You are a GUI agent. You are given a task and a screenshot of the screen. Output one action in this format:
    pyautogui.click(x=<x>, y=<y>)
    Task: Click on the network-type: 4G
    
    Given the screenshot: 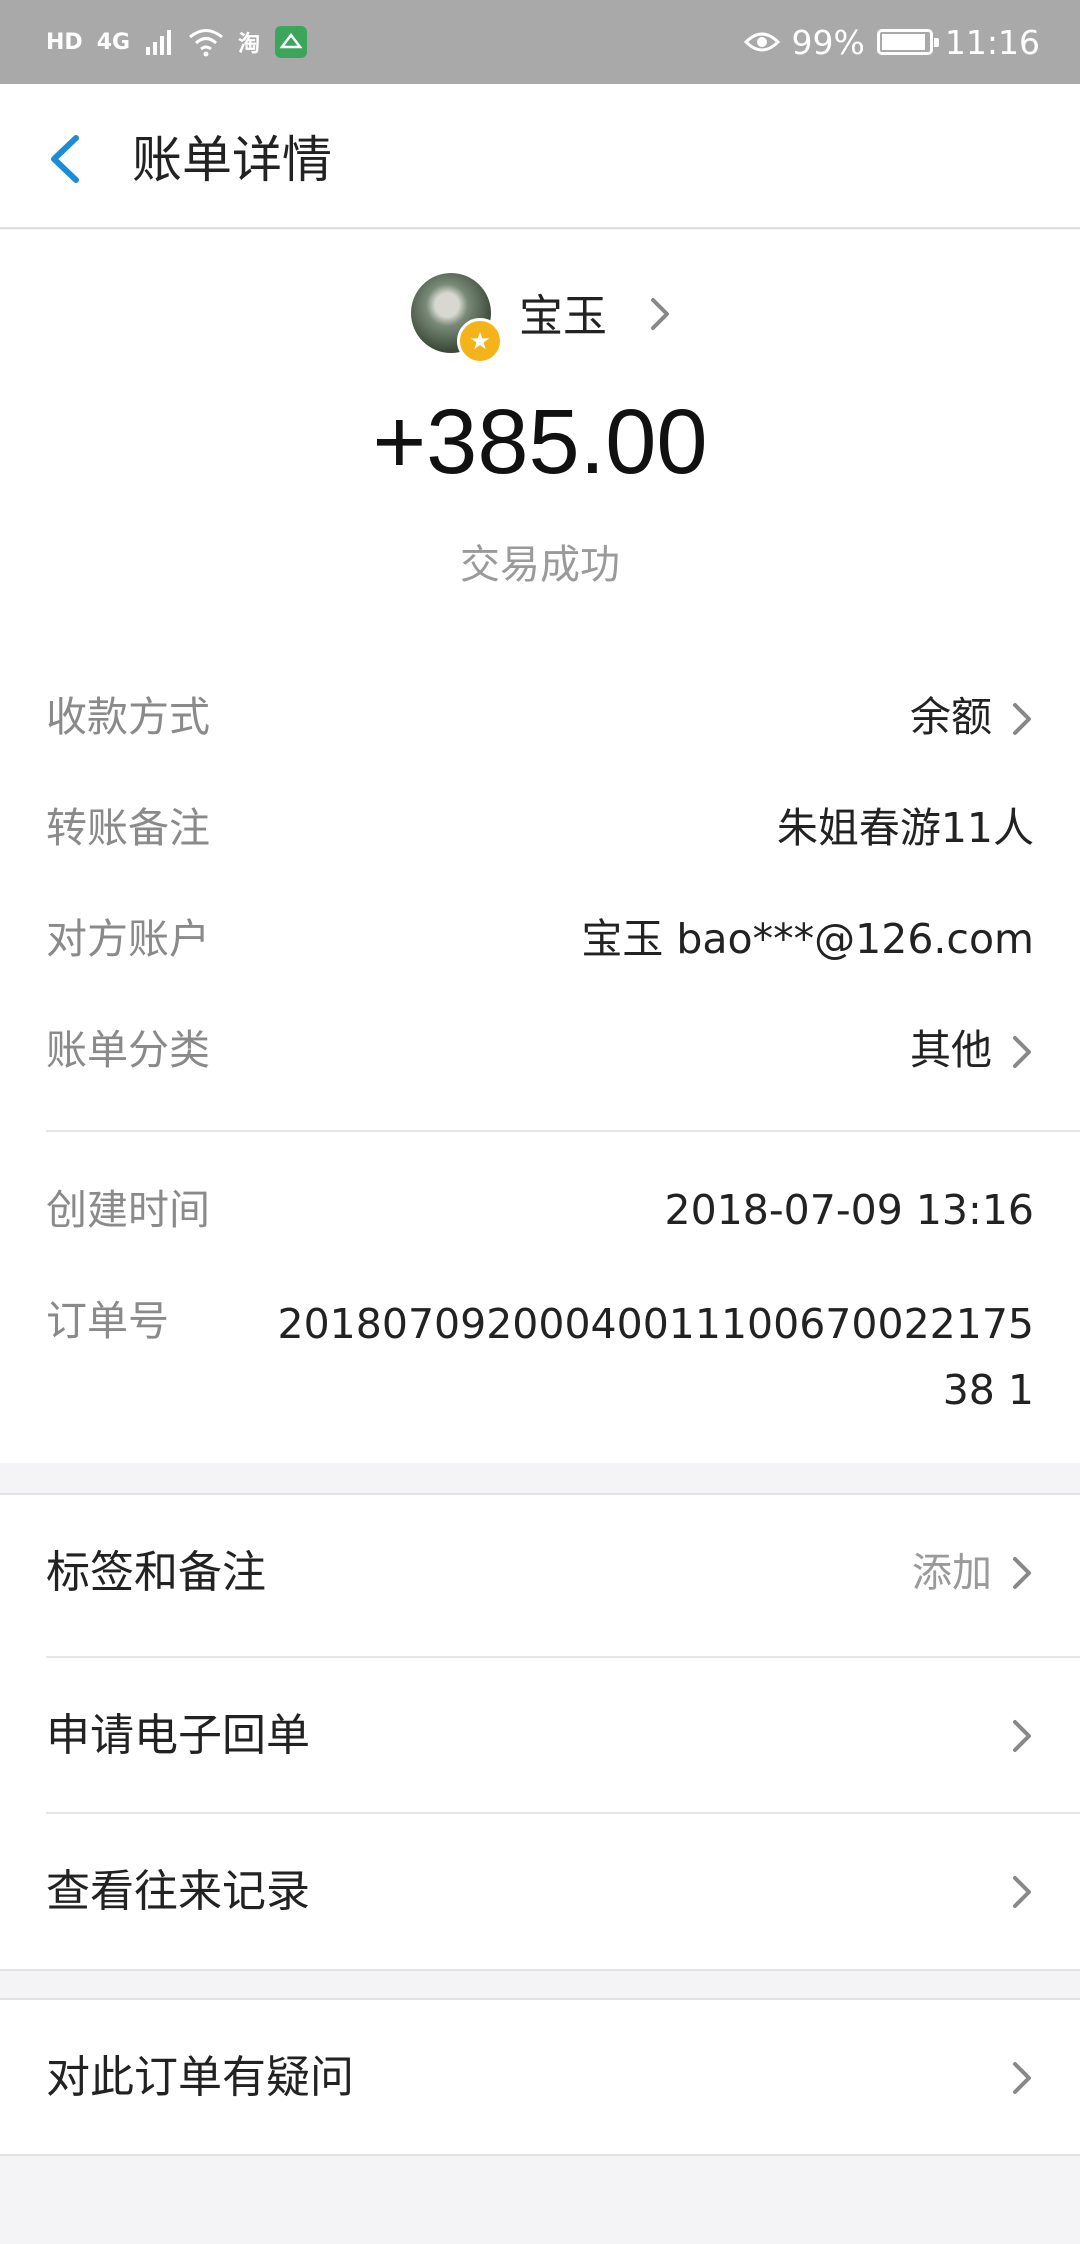 What is the action you would take?
    pyautogui.click(x=113, y=42)
    